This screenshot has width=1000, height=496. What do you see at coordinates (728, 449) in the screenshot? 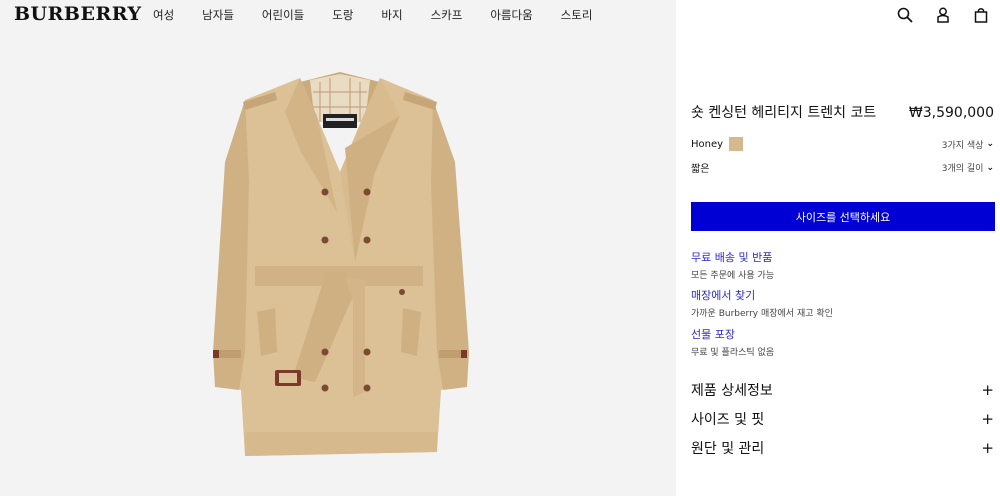
I see `accordion-label: 원단 및 관리` at bounding box center [728, 449].